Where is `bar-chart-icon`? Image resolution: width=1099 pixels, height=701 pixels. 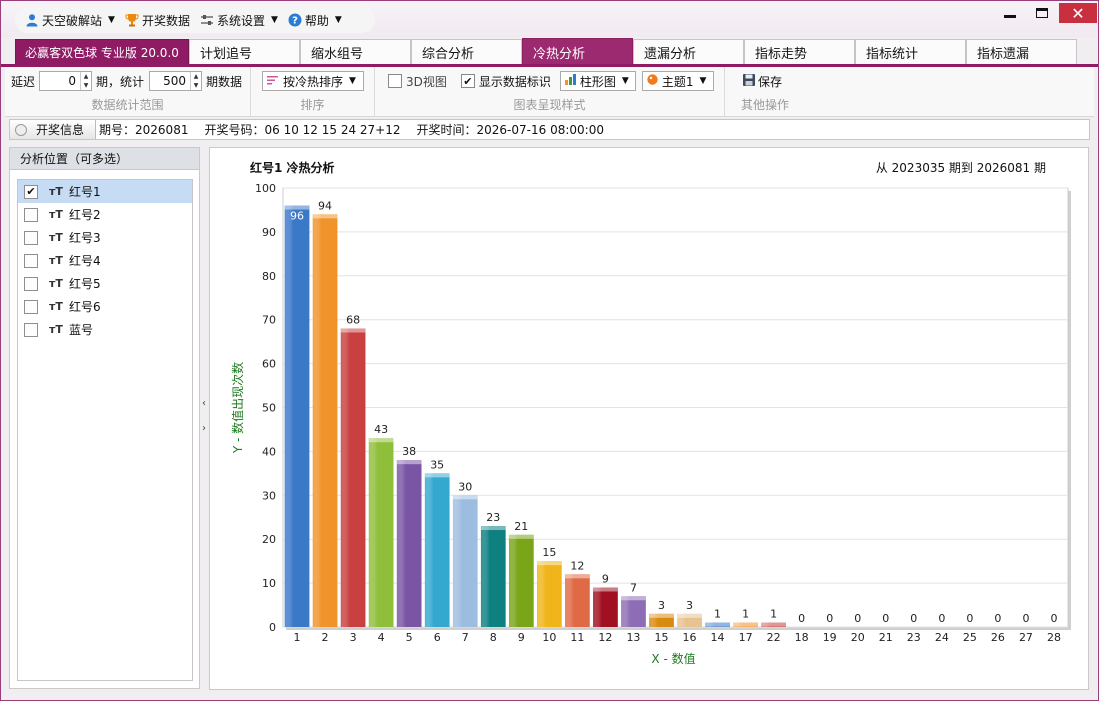
bar-chart-icon is located at coordinates (570, 81).